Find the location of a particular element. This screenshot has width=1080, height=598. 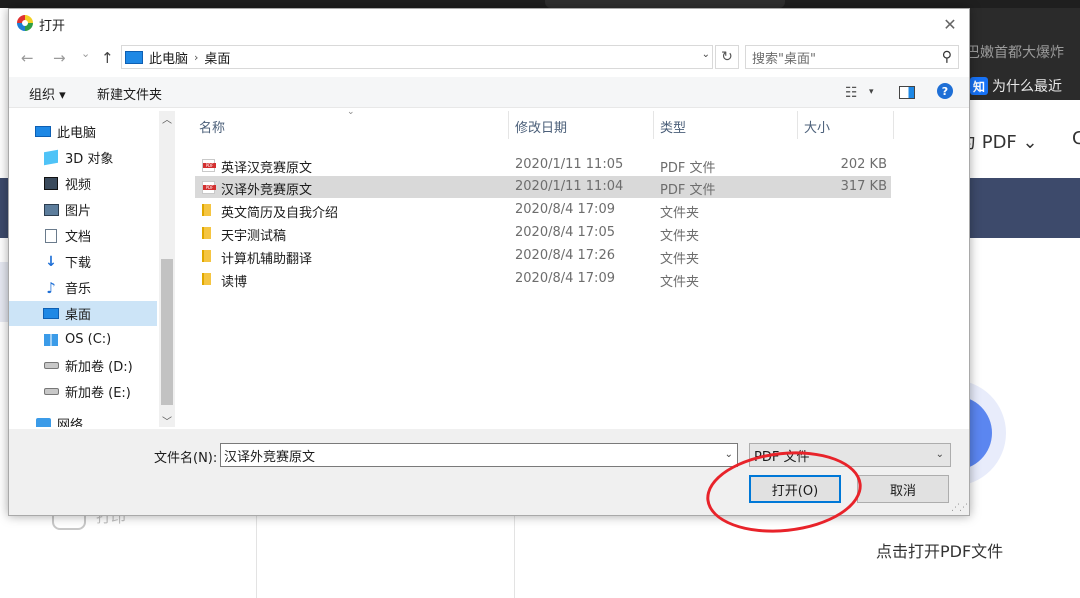

folder-row: 计算机辅助翻译 2020/8/4 17:26 文件夹 is located at coordinates (543, 256).